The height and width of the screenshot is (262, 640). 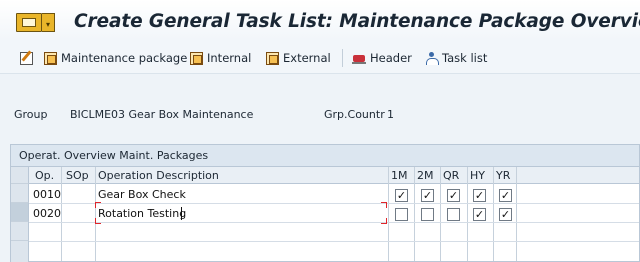 What do you see at coordinates (29, 22) in the screenshot?
I see `sap-menu-icon` at bounding box center [29, 22].